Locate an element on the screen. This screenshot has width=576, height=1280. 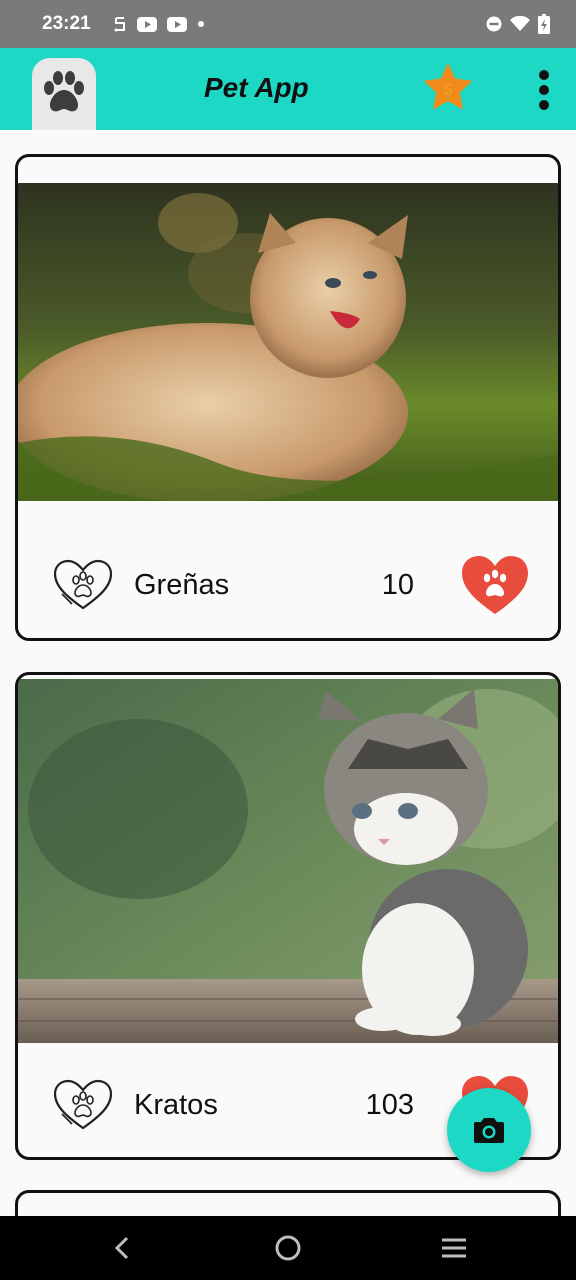
rating-badge: 5 is located at coordinates (448, 88).